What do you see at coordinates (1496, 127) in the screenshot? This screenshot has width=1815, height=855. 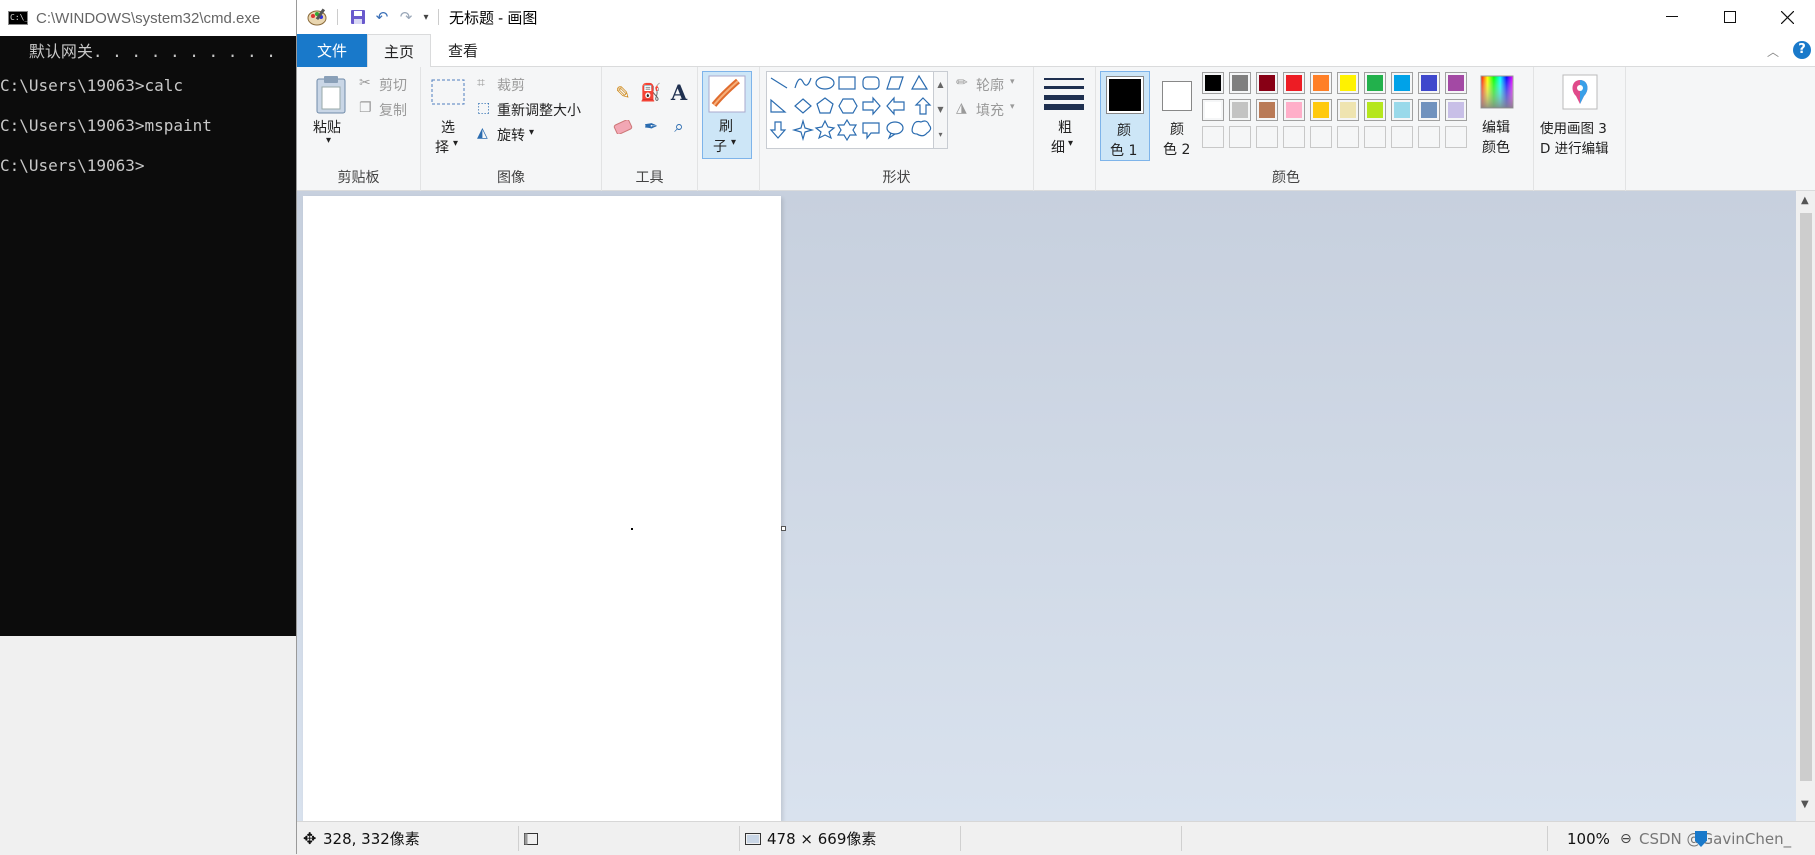 I see `edit-colors-button: 编辑` at bounding box center [1496, 127].